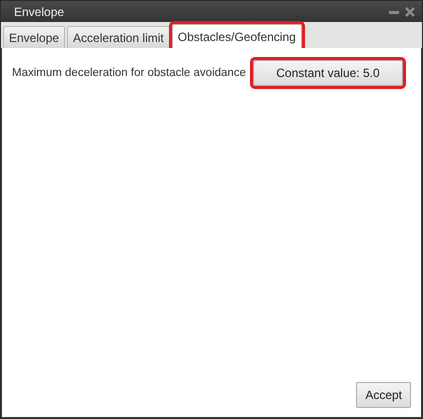 This screenshot has height=419, width=423. I want to click on value-button: Constant value: 5.0, so click(327, 73).